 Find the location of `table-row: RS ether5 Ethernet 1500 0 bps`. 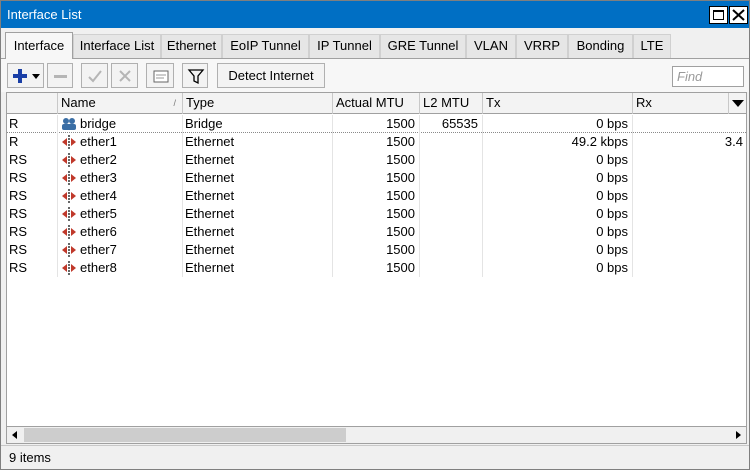

table-row: RS ether5 Ethernet 1500 0 bps is located at coordinates (376, 214).